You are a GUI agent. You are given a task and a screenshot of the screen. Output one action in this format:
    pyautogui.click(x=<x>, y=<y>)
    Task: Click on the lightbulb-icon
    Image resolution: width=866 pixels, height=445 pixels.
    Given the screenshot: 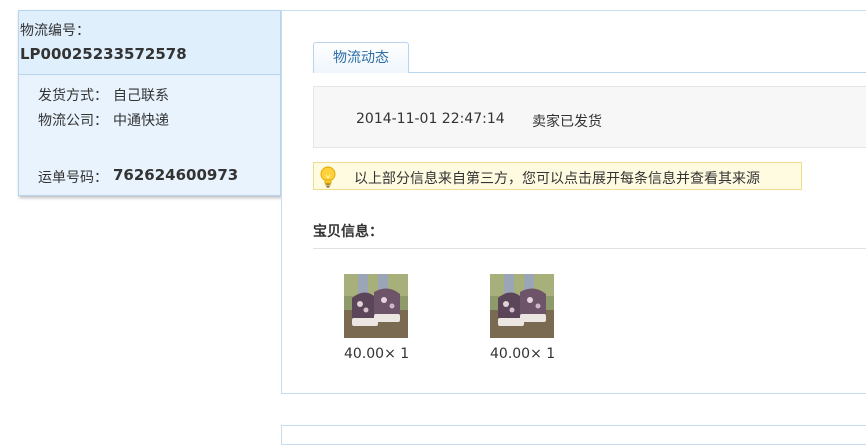 What is the action you would take?
    pyautogui.click(x=328, y=179)
    